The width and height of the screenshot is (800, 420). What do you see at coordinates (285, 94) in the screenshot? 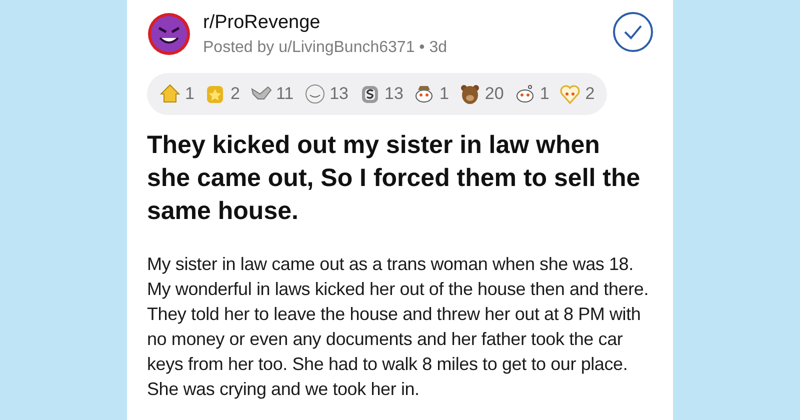
I see `award-count: 11` at bounding box center [285, 94].